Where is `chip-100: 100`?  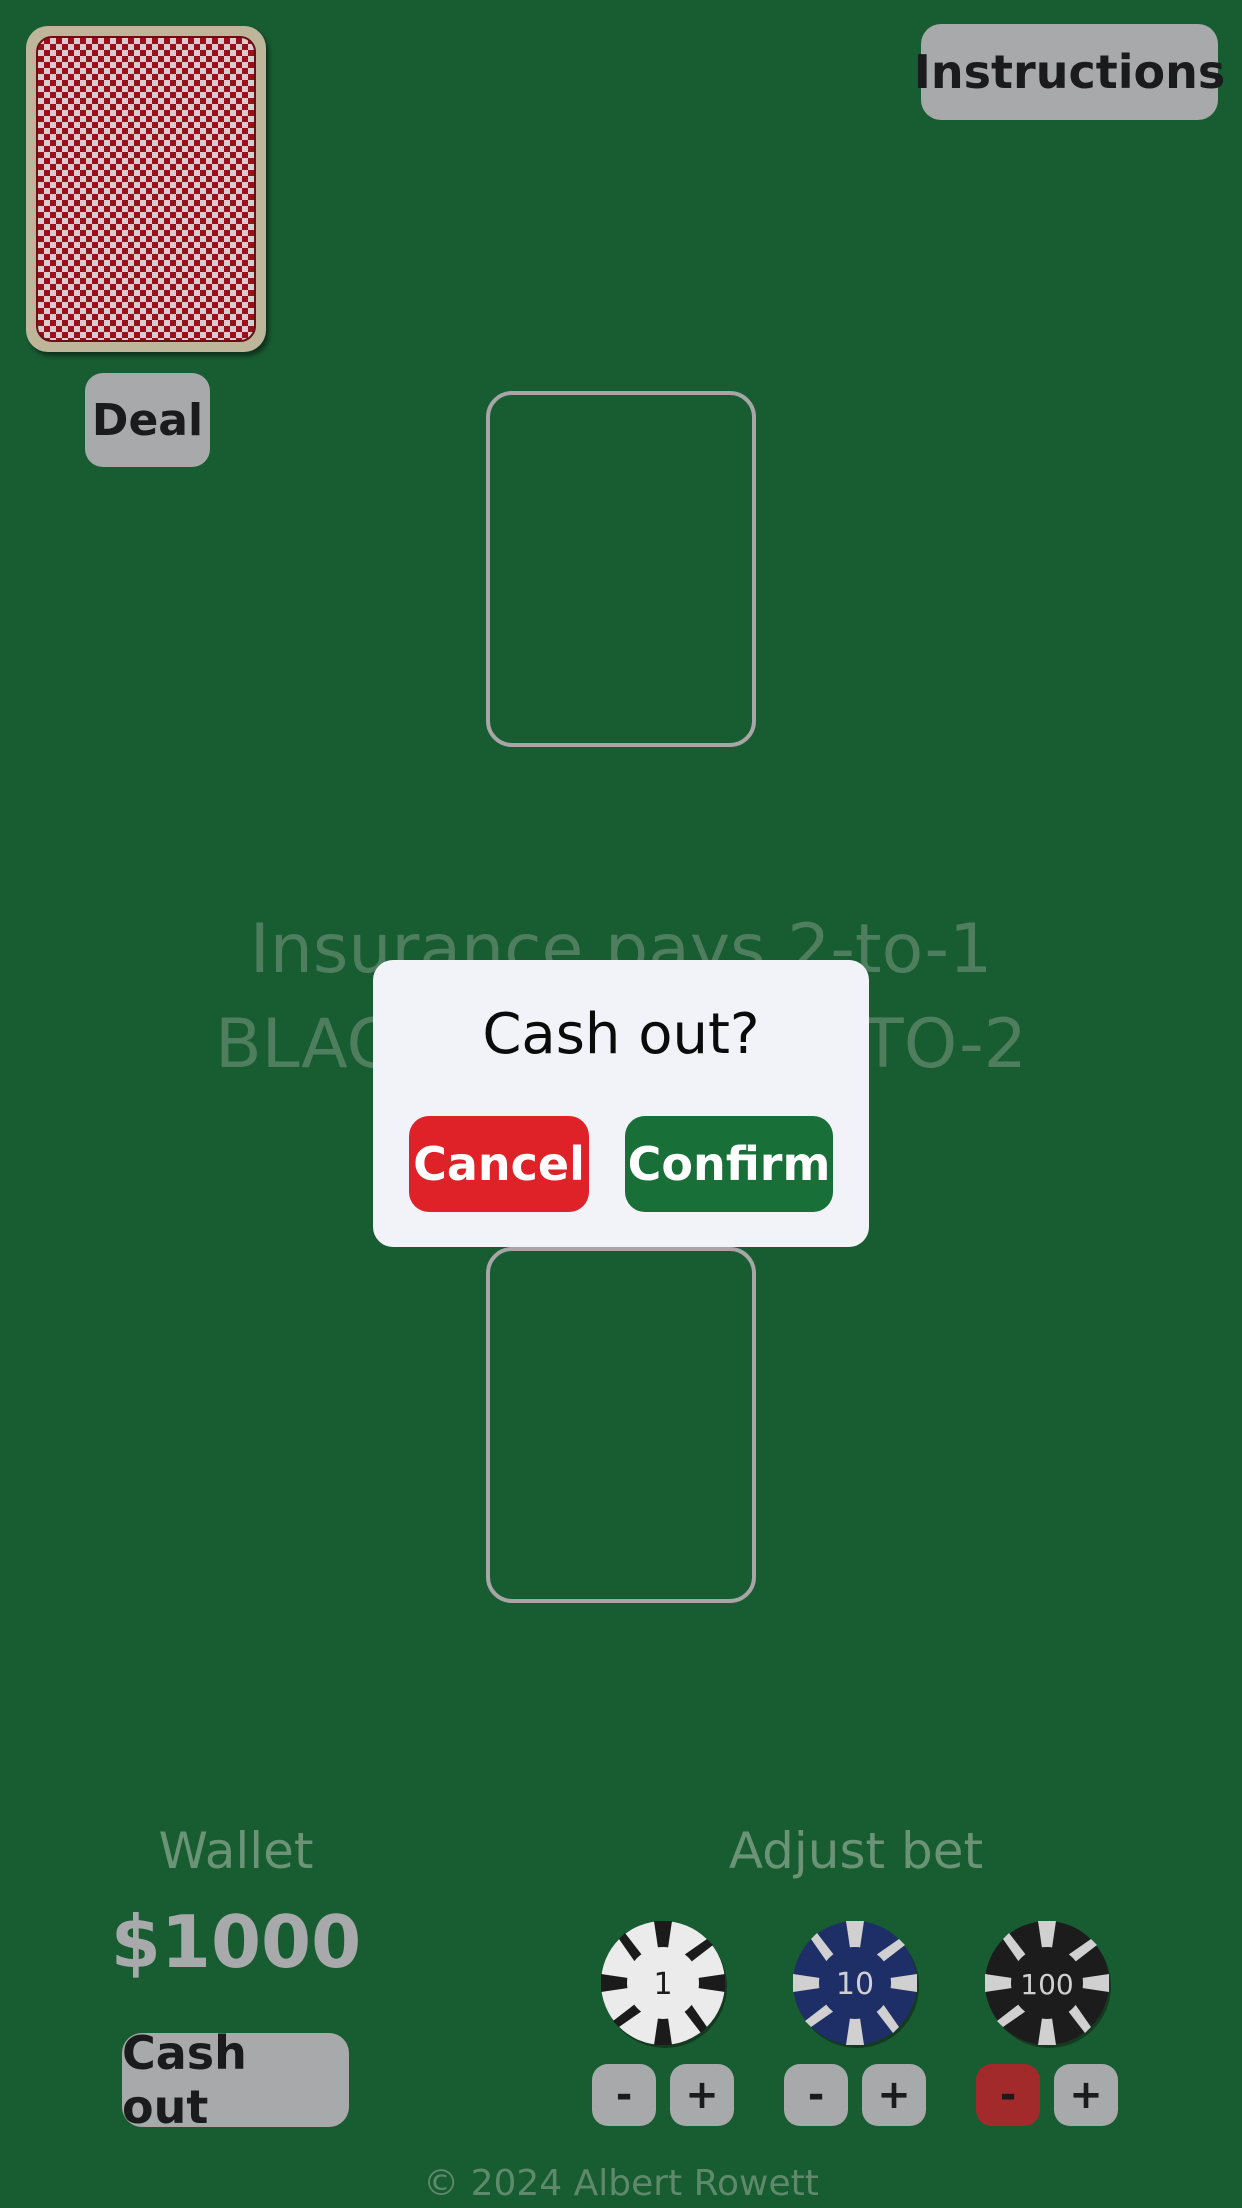
chip-100: 100 is located at coordinates (1048, 1984).